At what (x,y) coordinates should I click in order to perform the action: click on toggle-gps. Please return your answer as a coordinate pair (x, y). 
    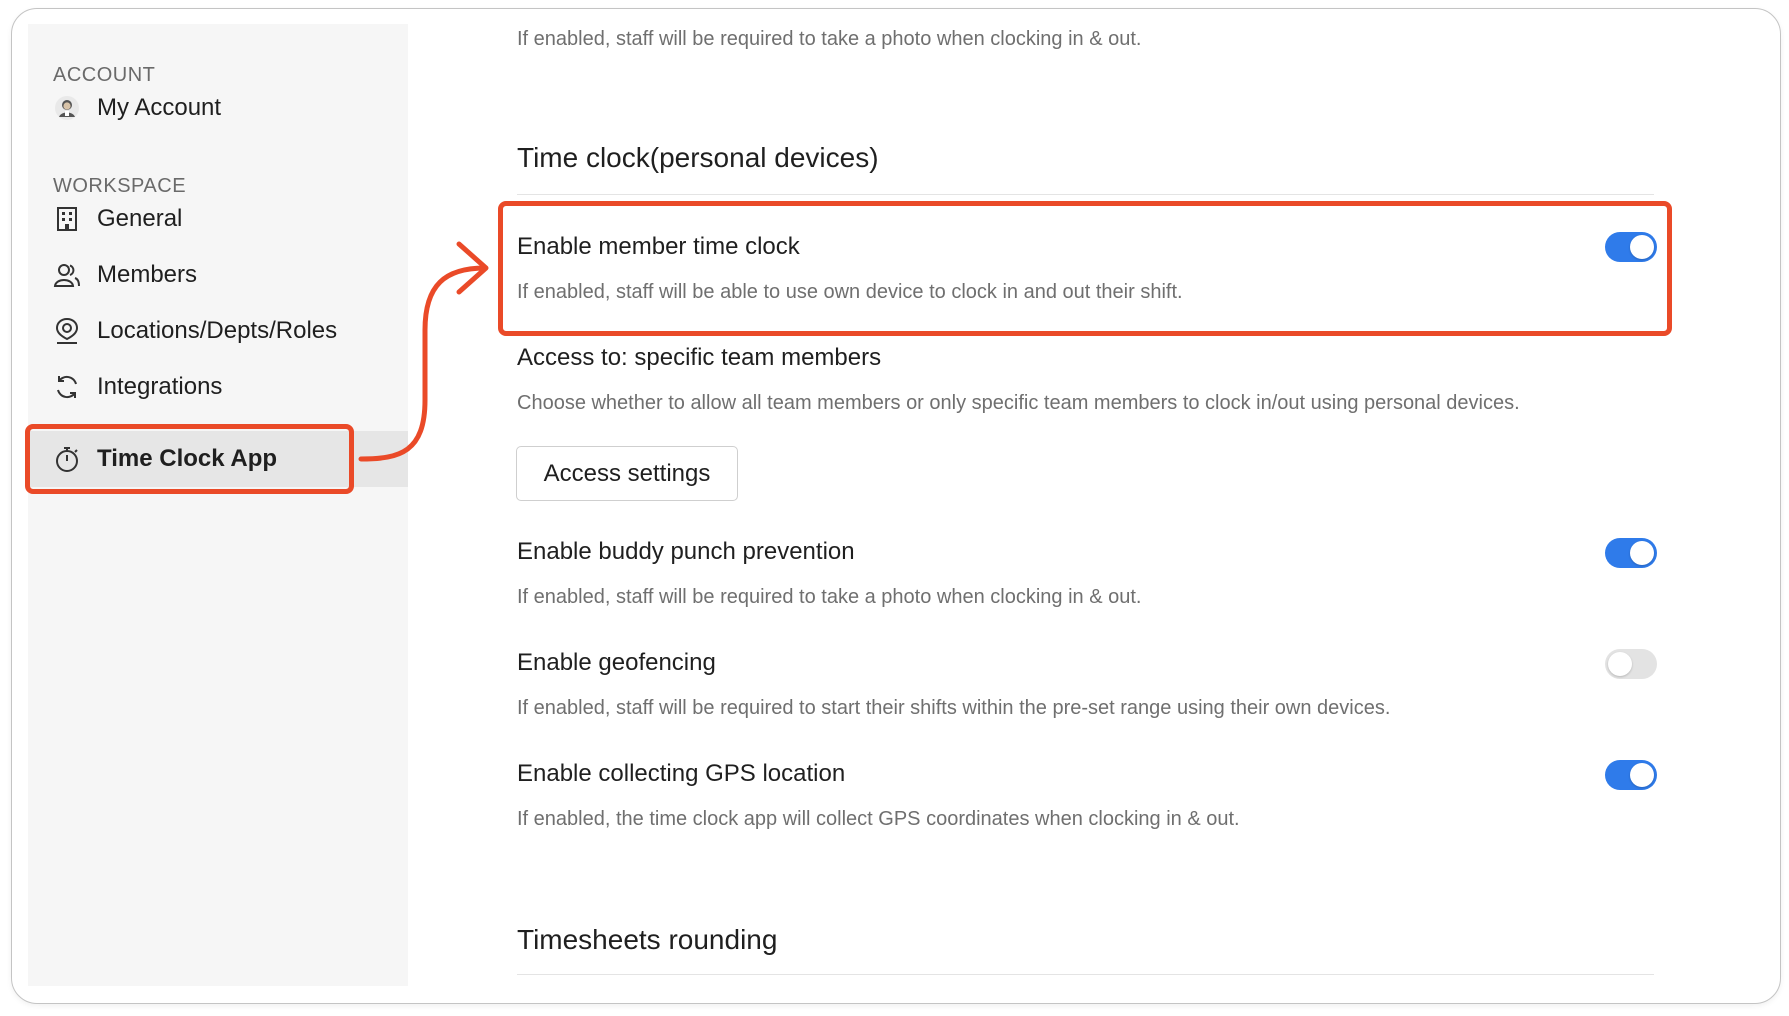
    Looking at the image, I should click on (1631, 775).